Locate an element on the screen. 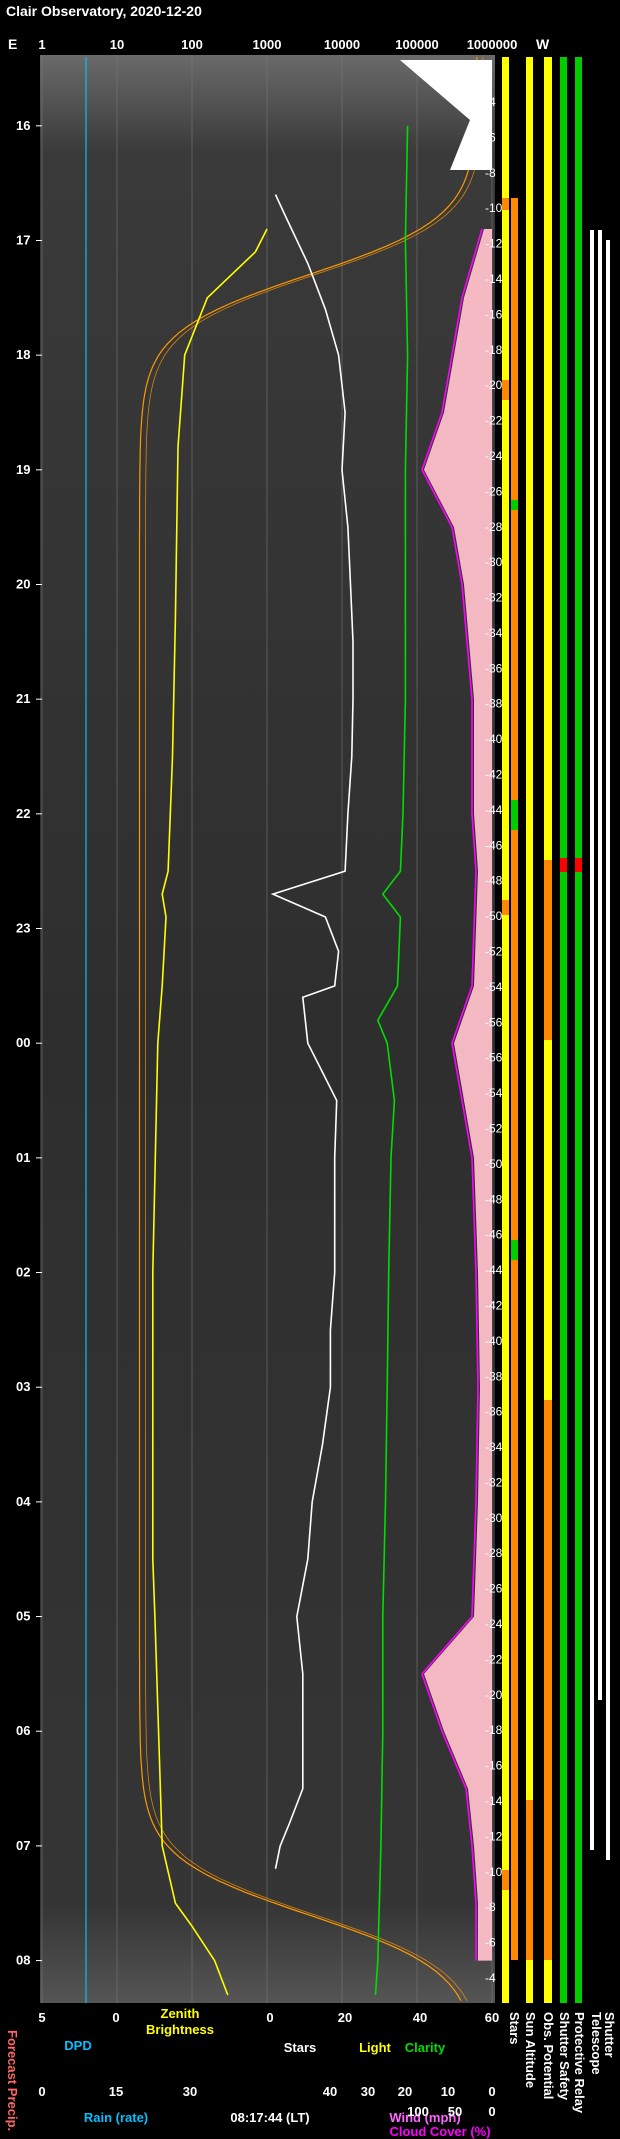 The image size is (620, 2139). rain-tick: 30 is located at coordinates (190, 2091).